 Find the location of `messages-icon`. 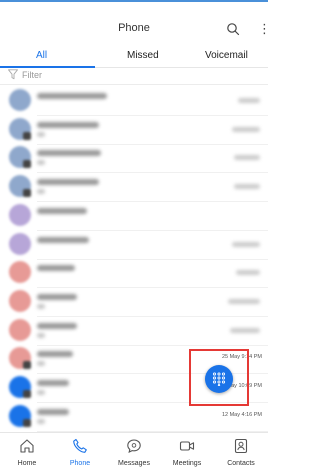

messages-icon is located at coordinates (134, 446).